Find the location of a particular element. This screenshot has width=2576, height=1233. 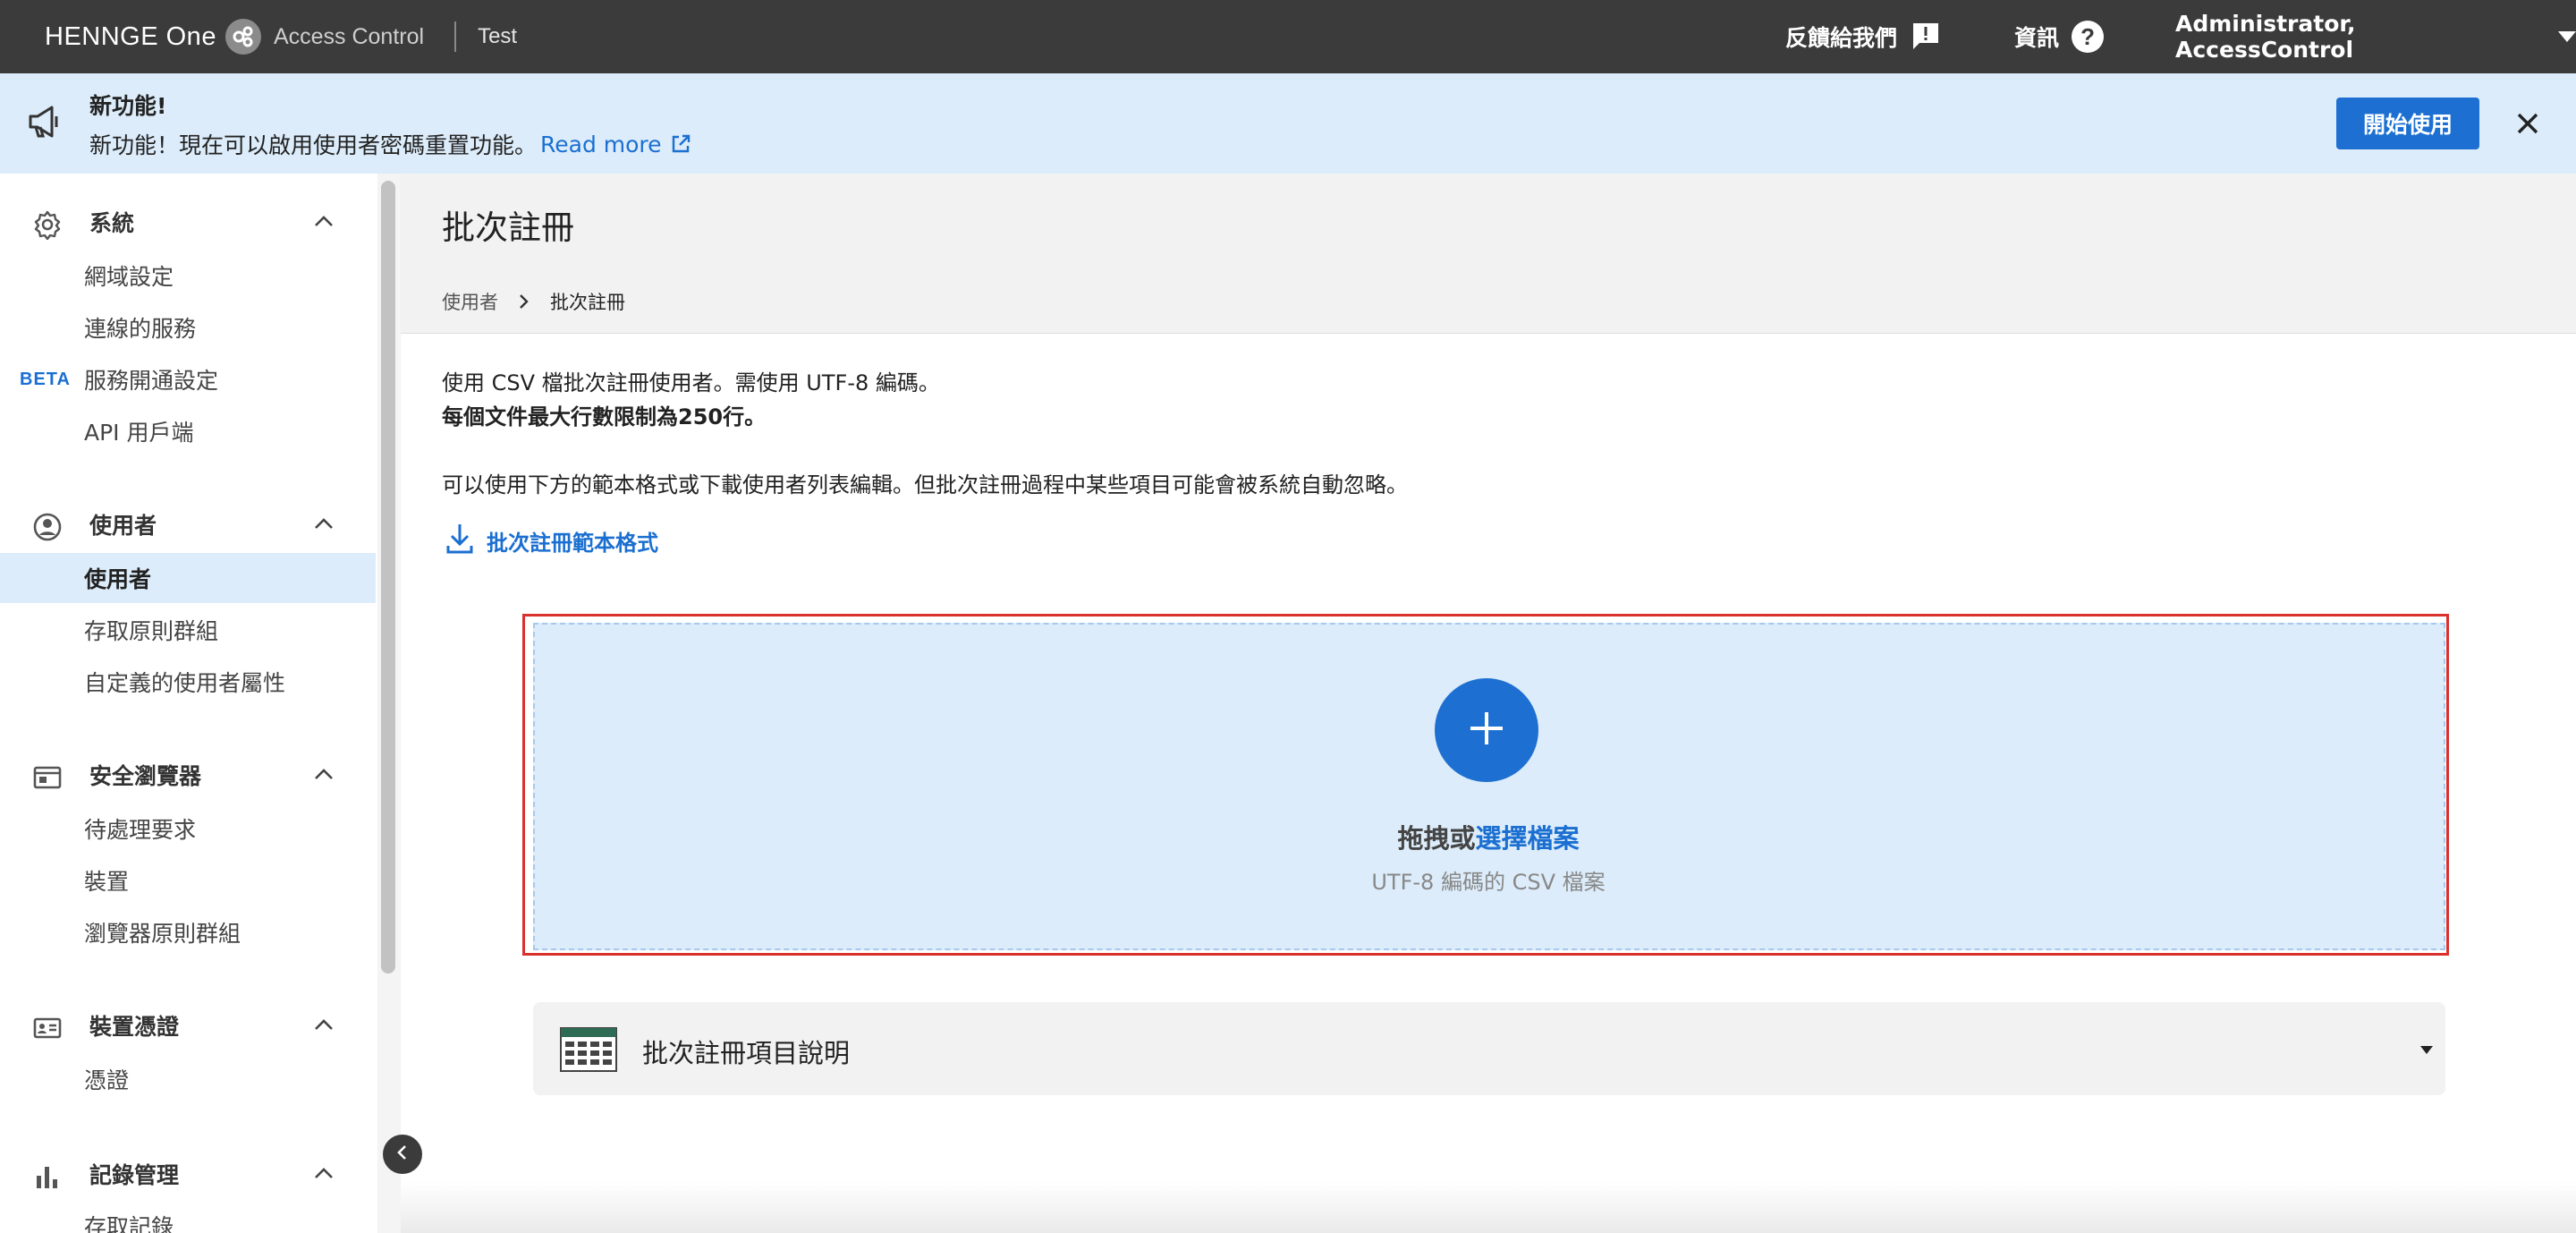

collapse-sidebar-button is located at coordinates (402, 1154).